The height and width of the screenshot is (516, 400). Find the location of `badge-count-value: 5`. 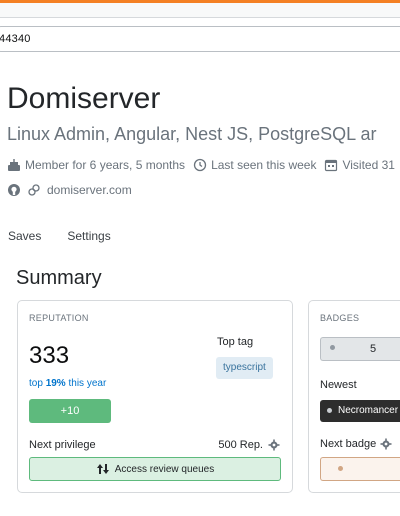

badge-count-value: 5 is located at coordinates (373, 349).